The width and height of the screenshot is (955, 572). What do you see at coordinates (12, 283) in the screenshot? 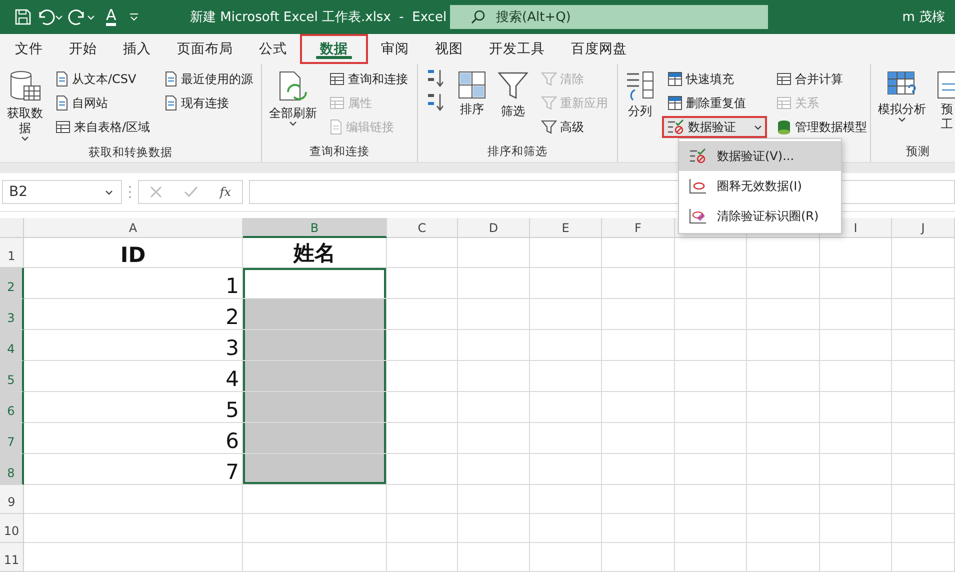
I see `row-header: 2` at bounding box center [12, 283].